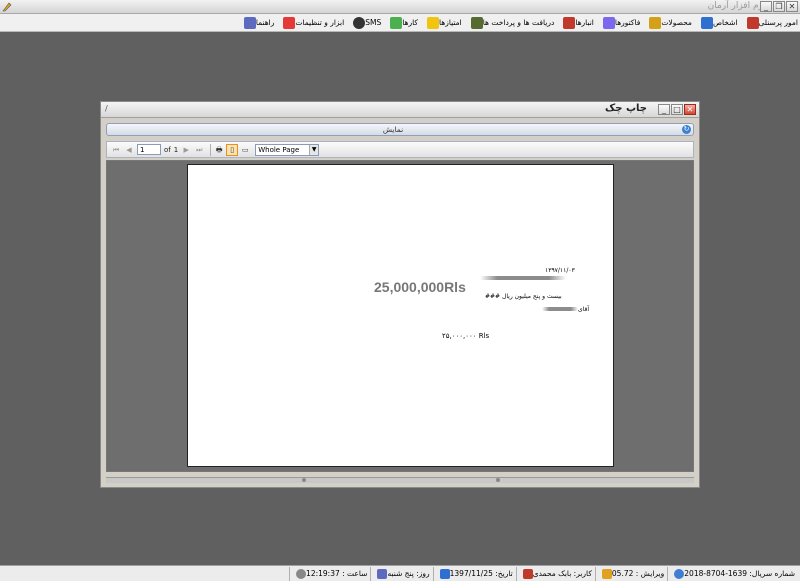  Describe the element at coordinates (523, 296) in the screenshot. I see `check-amount-words: بیست و پنج میلیون ریال ###` at that location.